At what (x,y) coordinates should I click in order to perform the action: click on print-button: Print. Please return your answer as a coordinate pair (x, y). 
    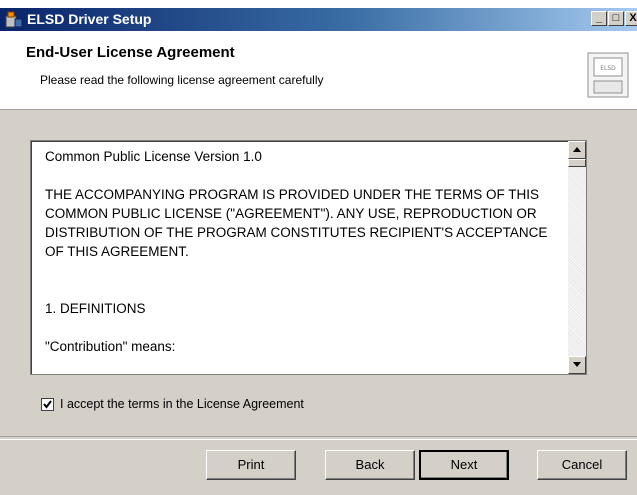
    Looking at the image, I should click on (251, 465).